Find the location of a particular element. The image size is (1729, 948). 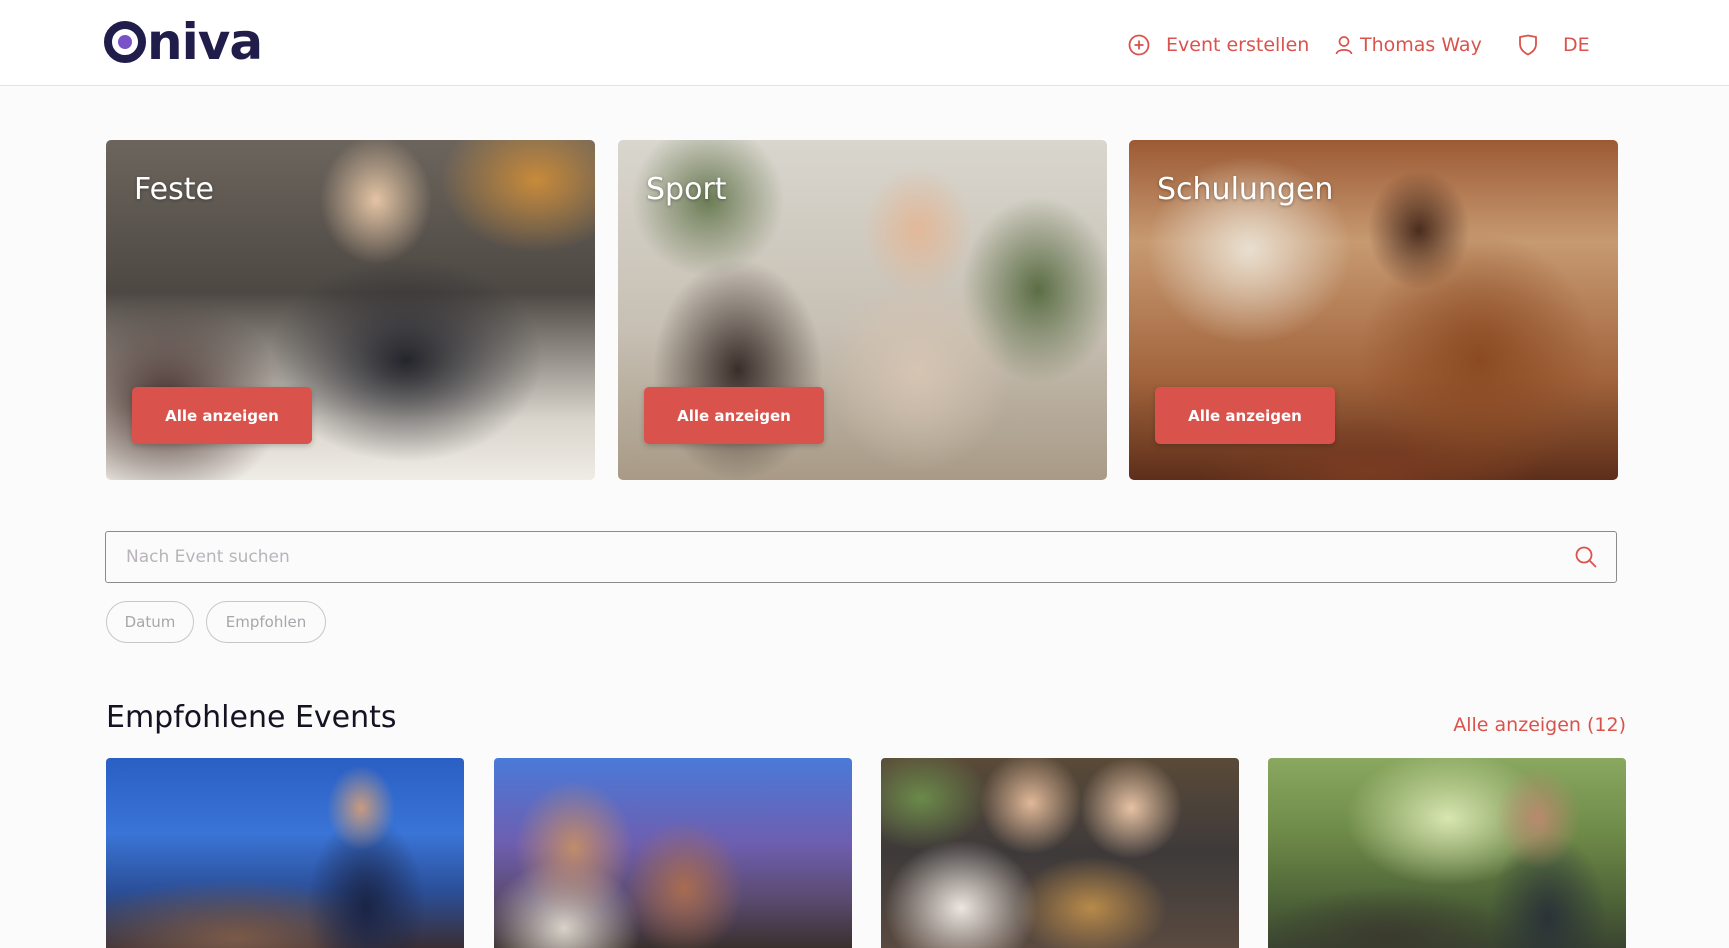

category-card-sport: Sport Alle anzeigen is located at coordinates (862, 310).